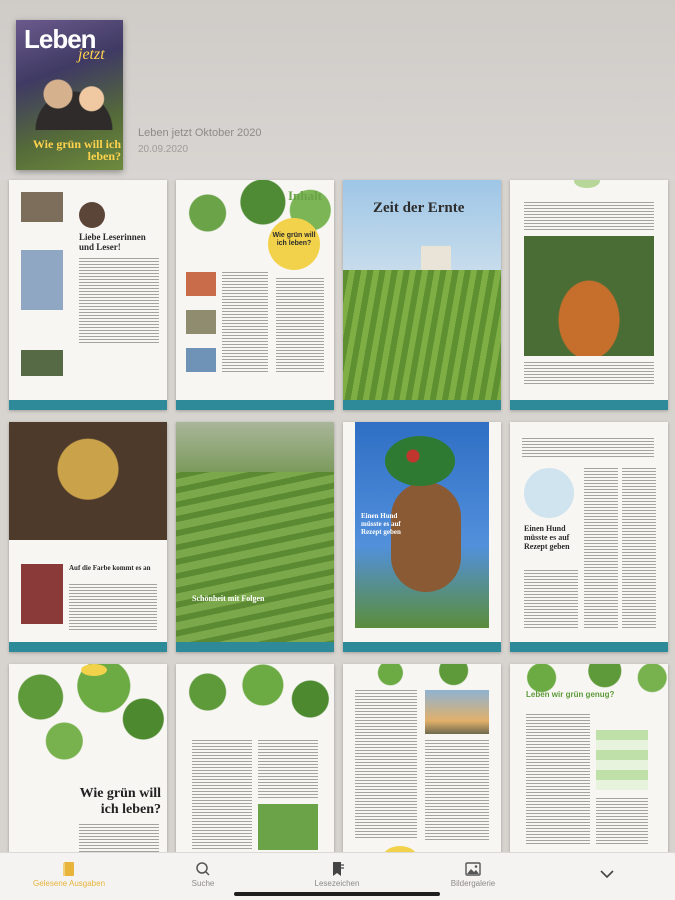  I want to click on dog-illustration, so click(549, 493).